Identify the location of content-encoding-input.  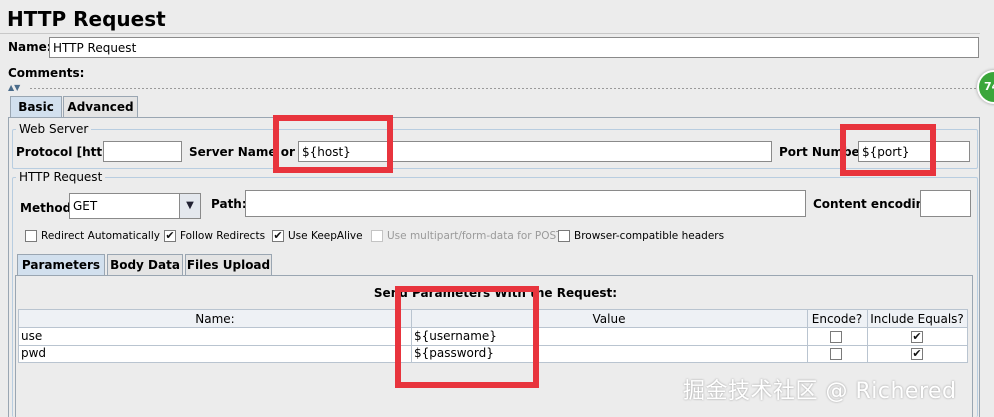
(945, 203).